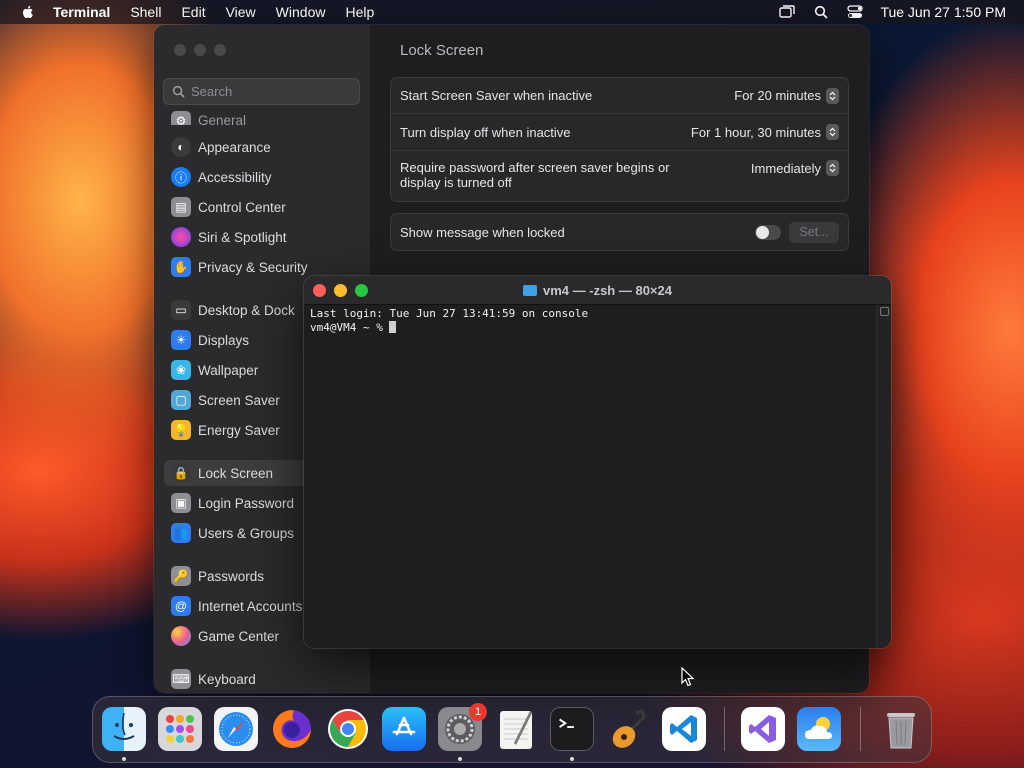 This screenshot has height=768, width=1024. What do you see at coordinates (145, 12) in the screenshot?
I see `menu-shell: Shell` at bounding box center [145, 12].